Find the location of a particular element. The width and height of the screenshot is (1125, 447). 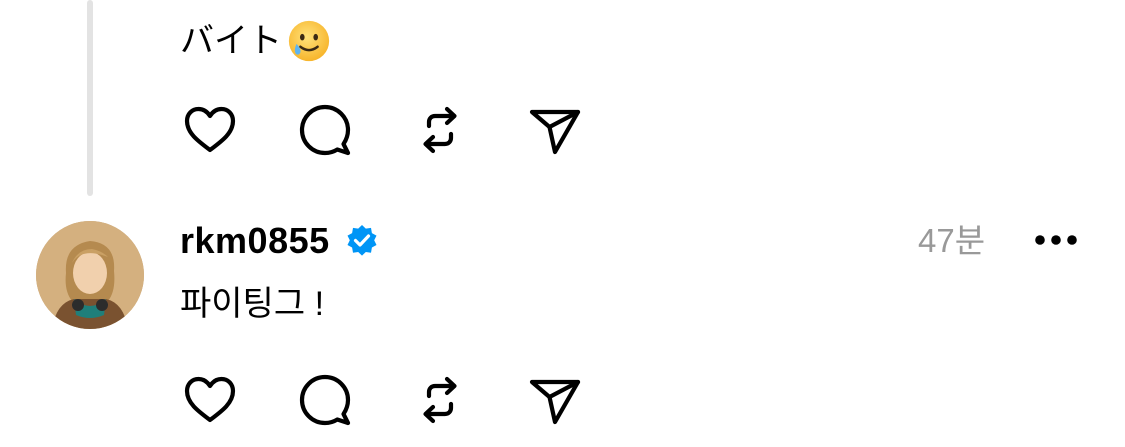

previous-post-text: バイト is located at coordinates (256, 41).